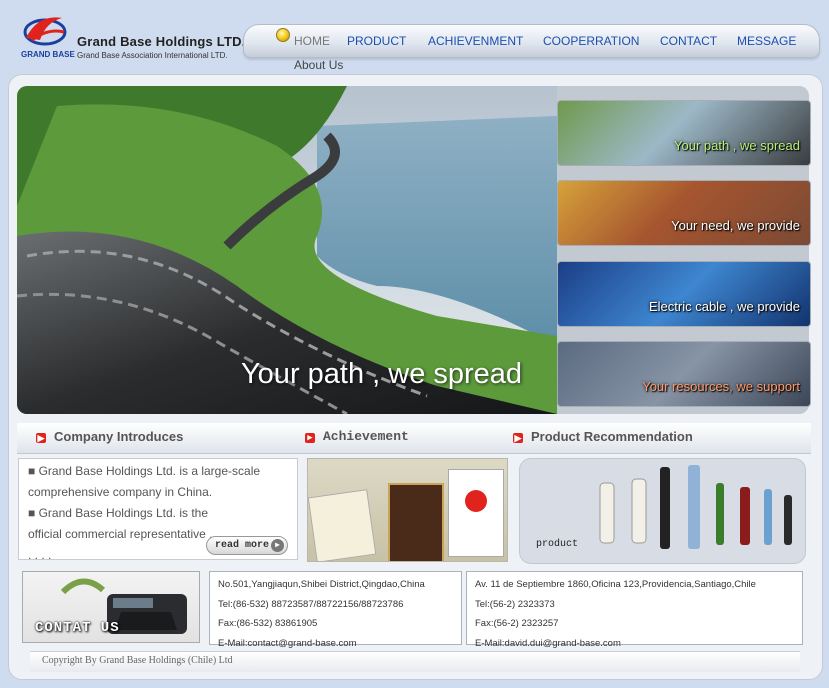 This screenshot has height=688, width=829. Describe the element at coordinates (724, 306) in the screenshot. I see `thumb-caption: Electric cable , we provide` at that location.